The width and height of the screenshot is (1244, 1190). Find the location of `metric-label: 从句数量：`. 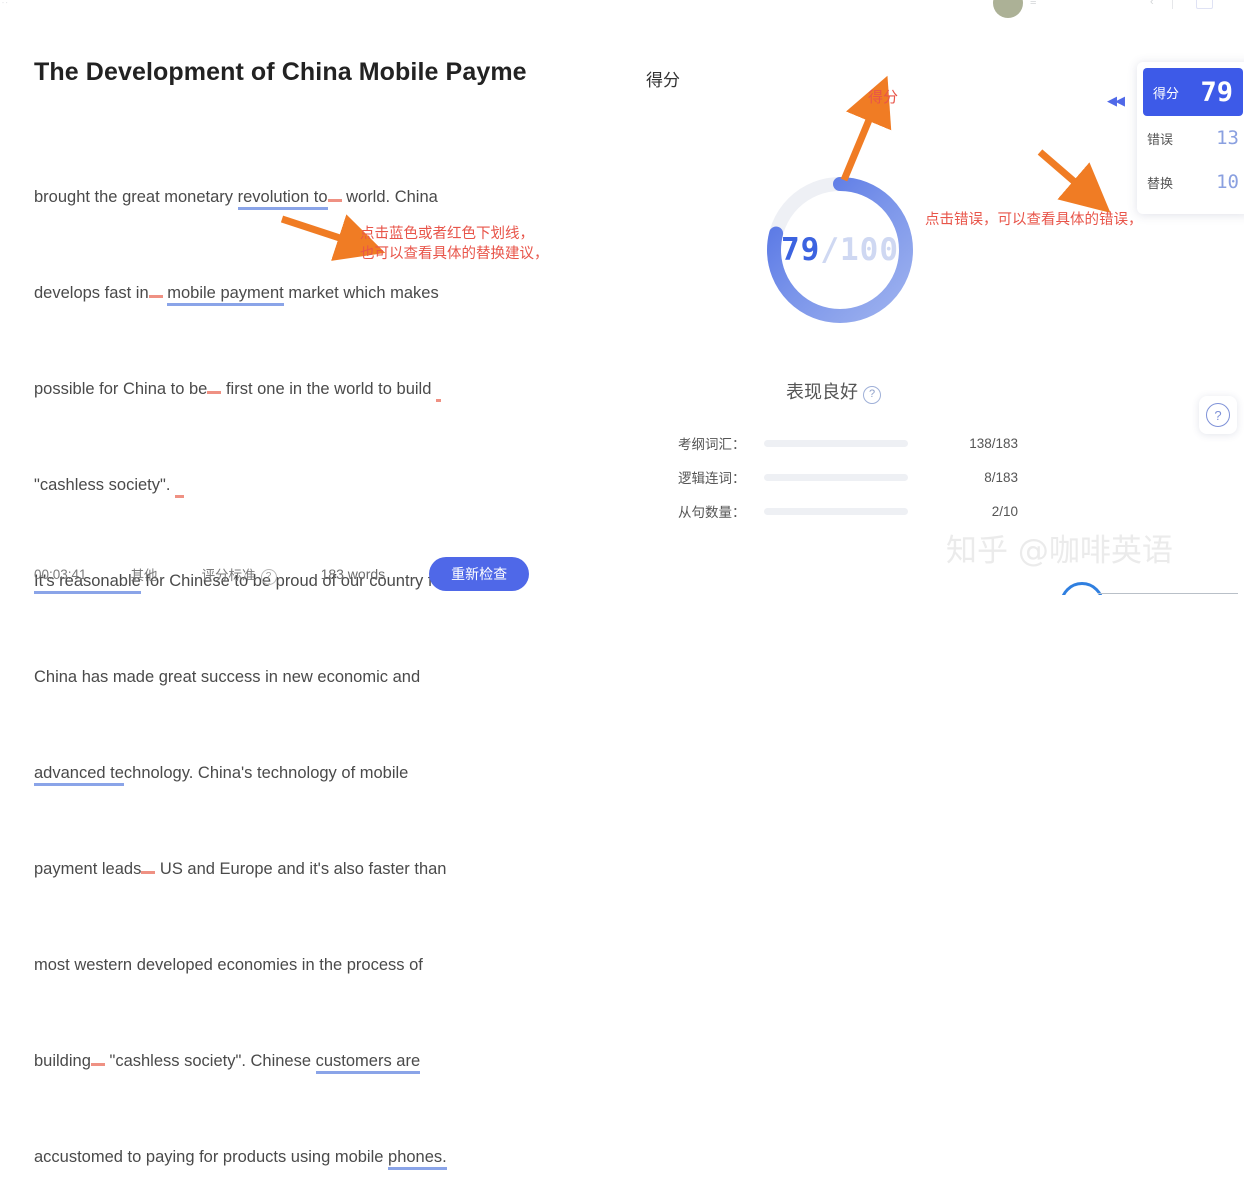

metric-label: 从句数量： is located at coordinates (712, 512).